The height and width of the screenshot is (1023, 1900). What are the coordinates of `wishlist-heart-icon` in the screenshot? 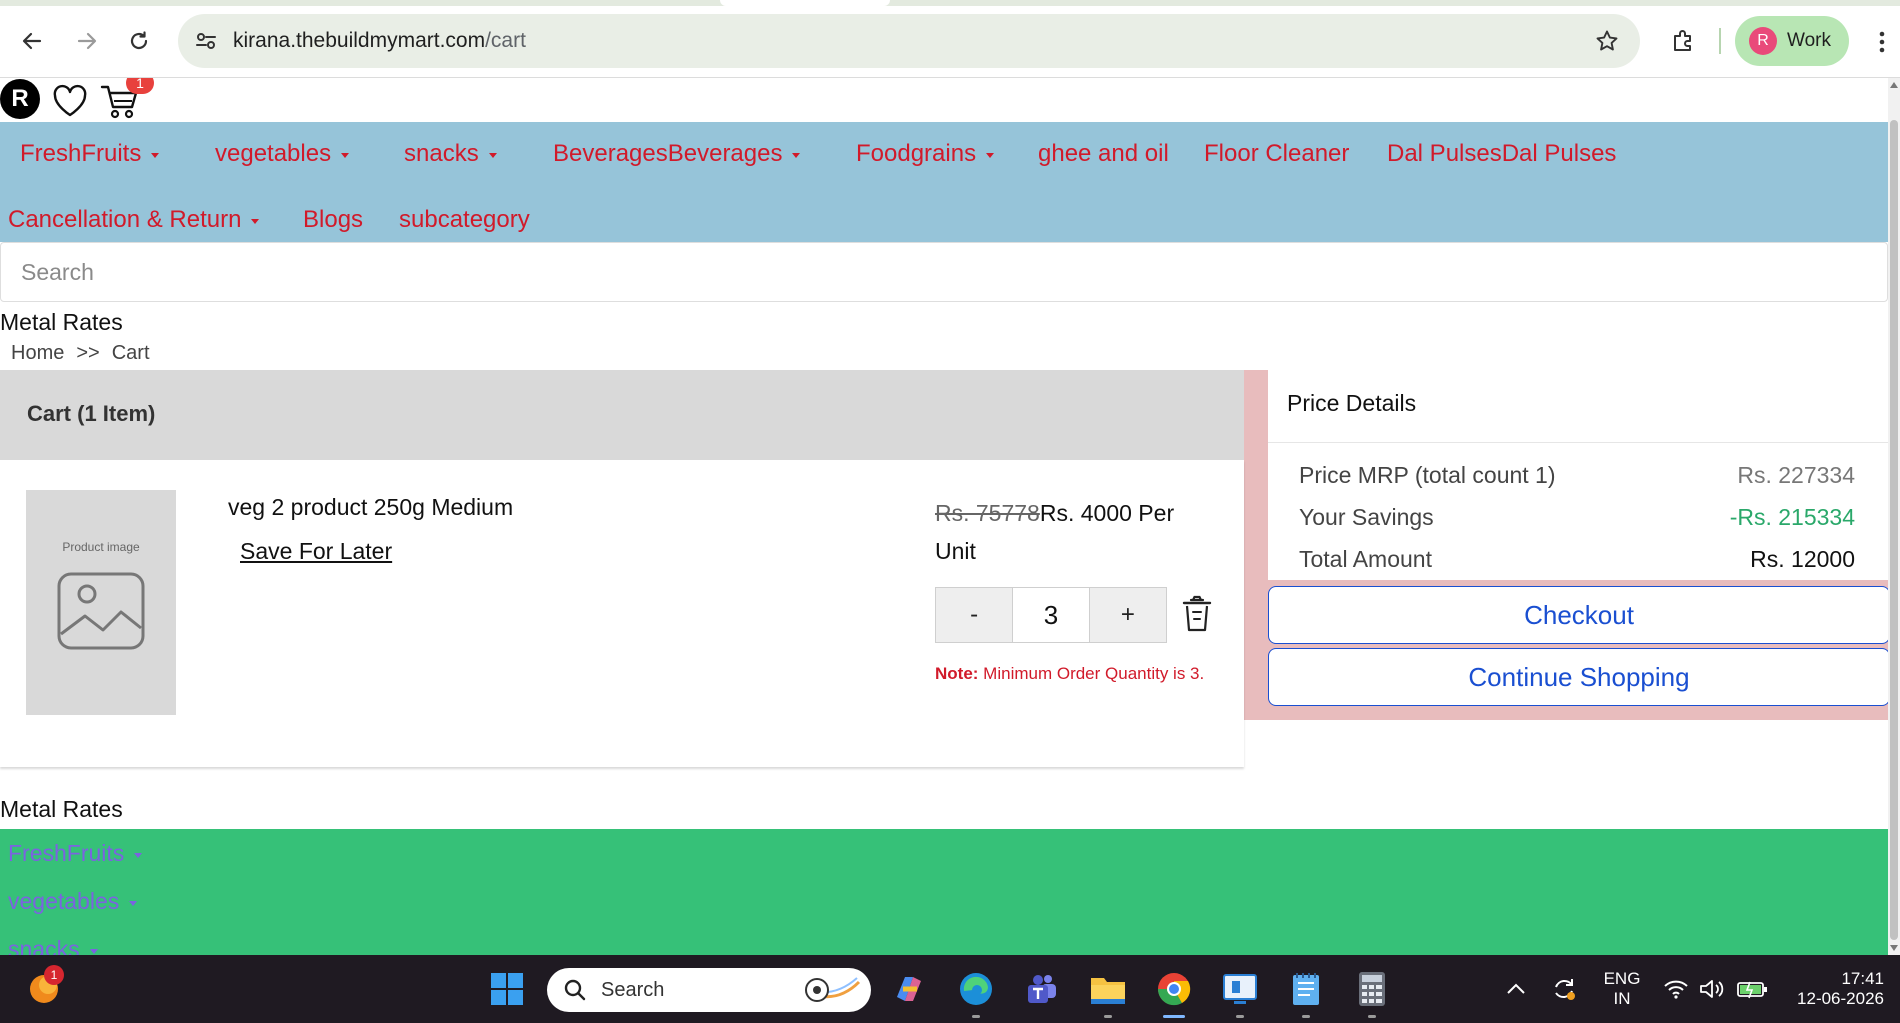 It's located at (70, 101).